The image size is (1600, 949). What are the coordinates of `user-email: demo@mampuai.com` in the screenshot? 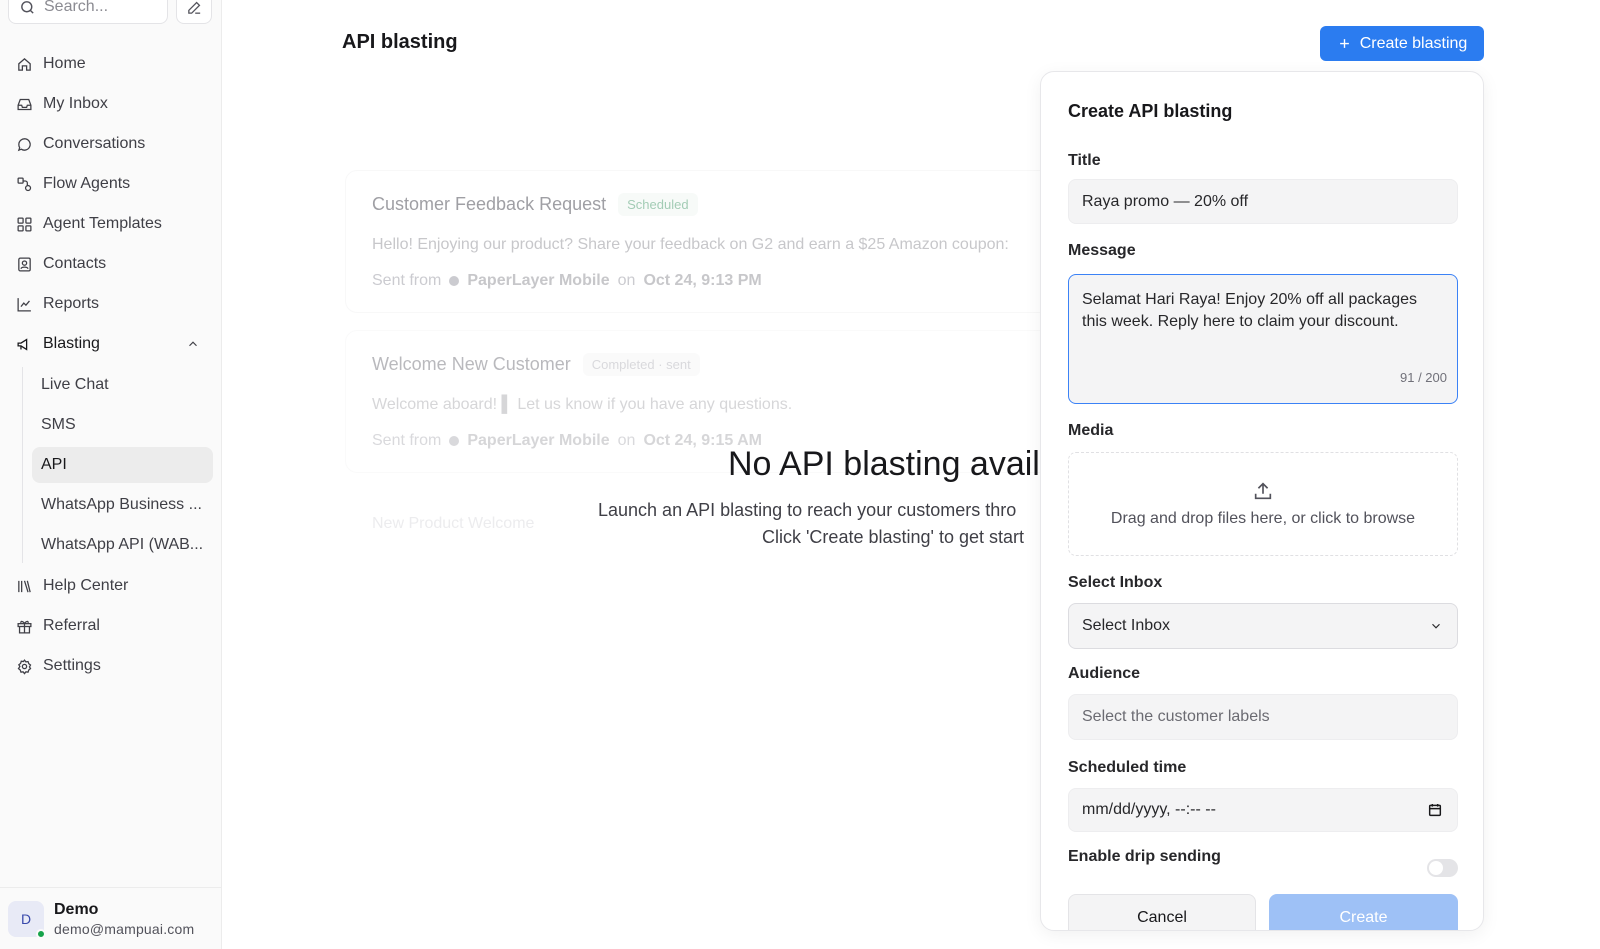 It's located at (124, 928).